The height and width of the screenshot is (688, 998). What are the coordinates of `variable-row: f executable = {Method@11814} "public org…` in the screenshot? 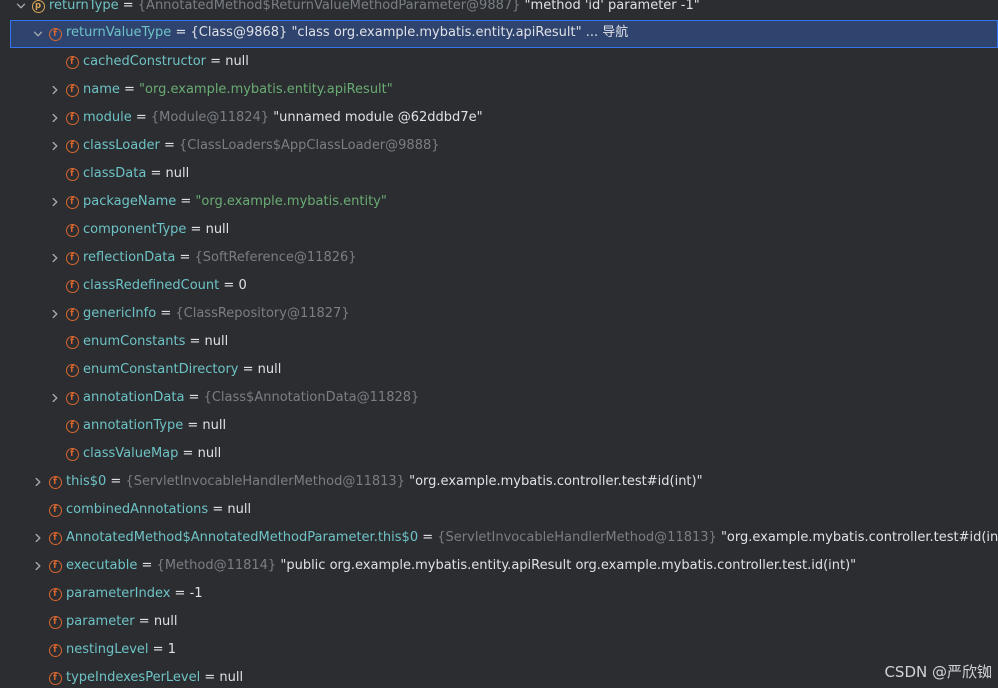 It's located at (499, 566).